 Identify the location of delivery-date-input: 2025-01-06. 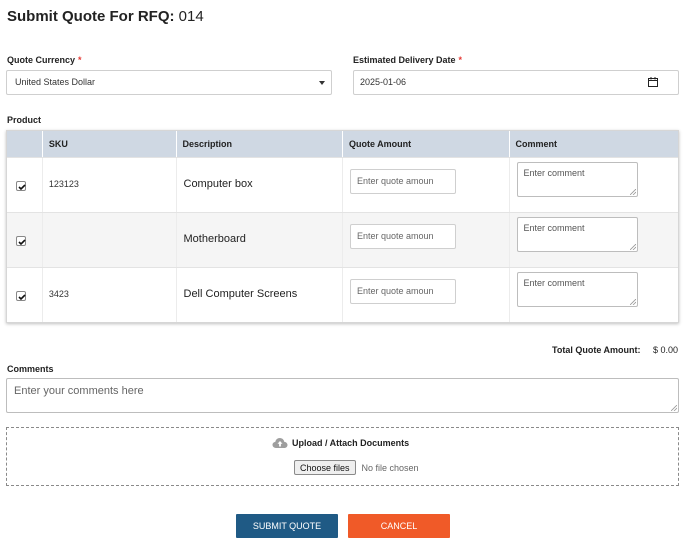
(516, 82).